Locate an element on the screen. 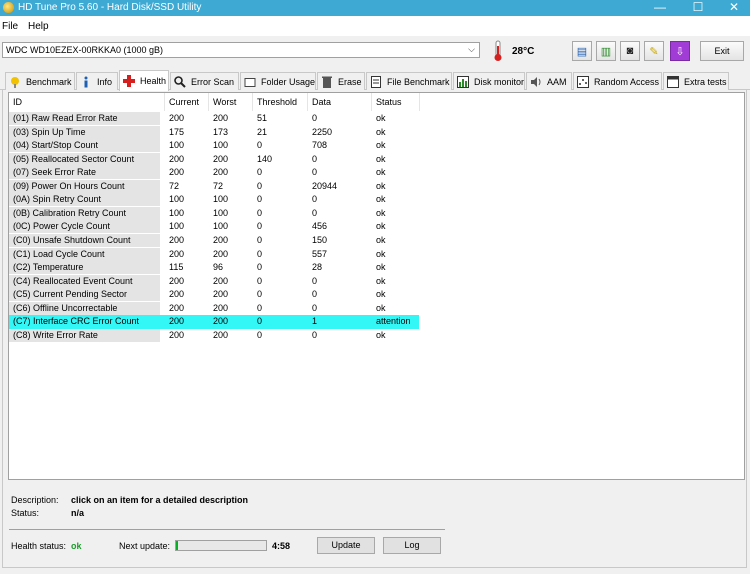 This screenshot has width=750, height=574. table-row: (0A) Spin Retry Count 100 100 0 0 ok is located at coordinates (214, 200).